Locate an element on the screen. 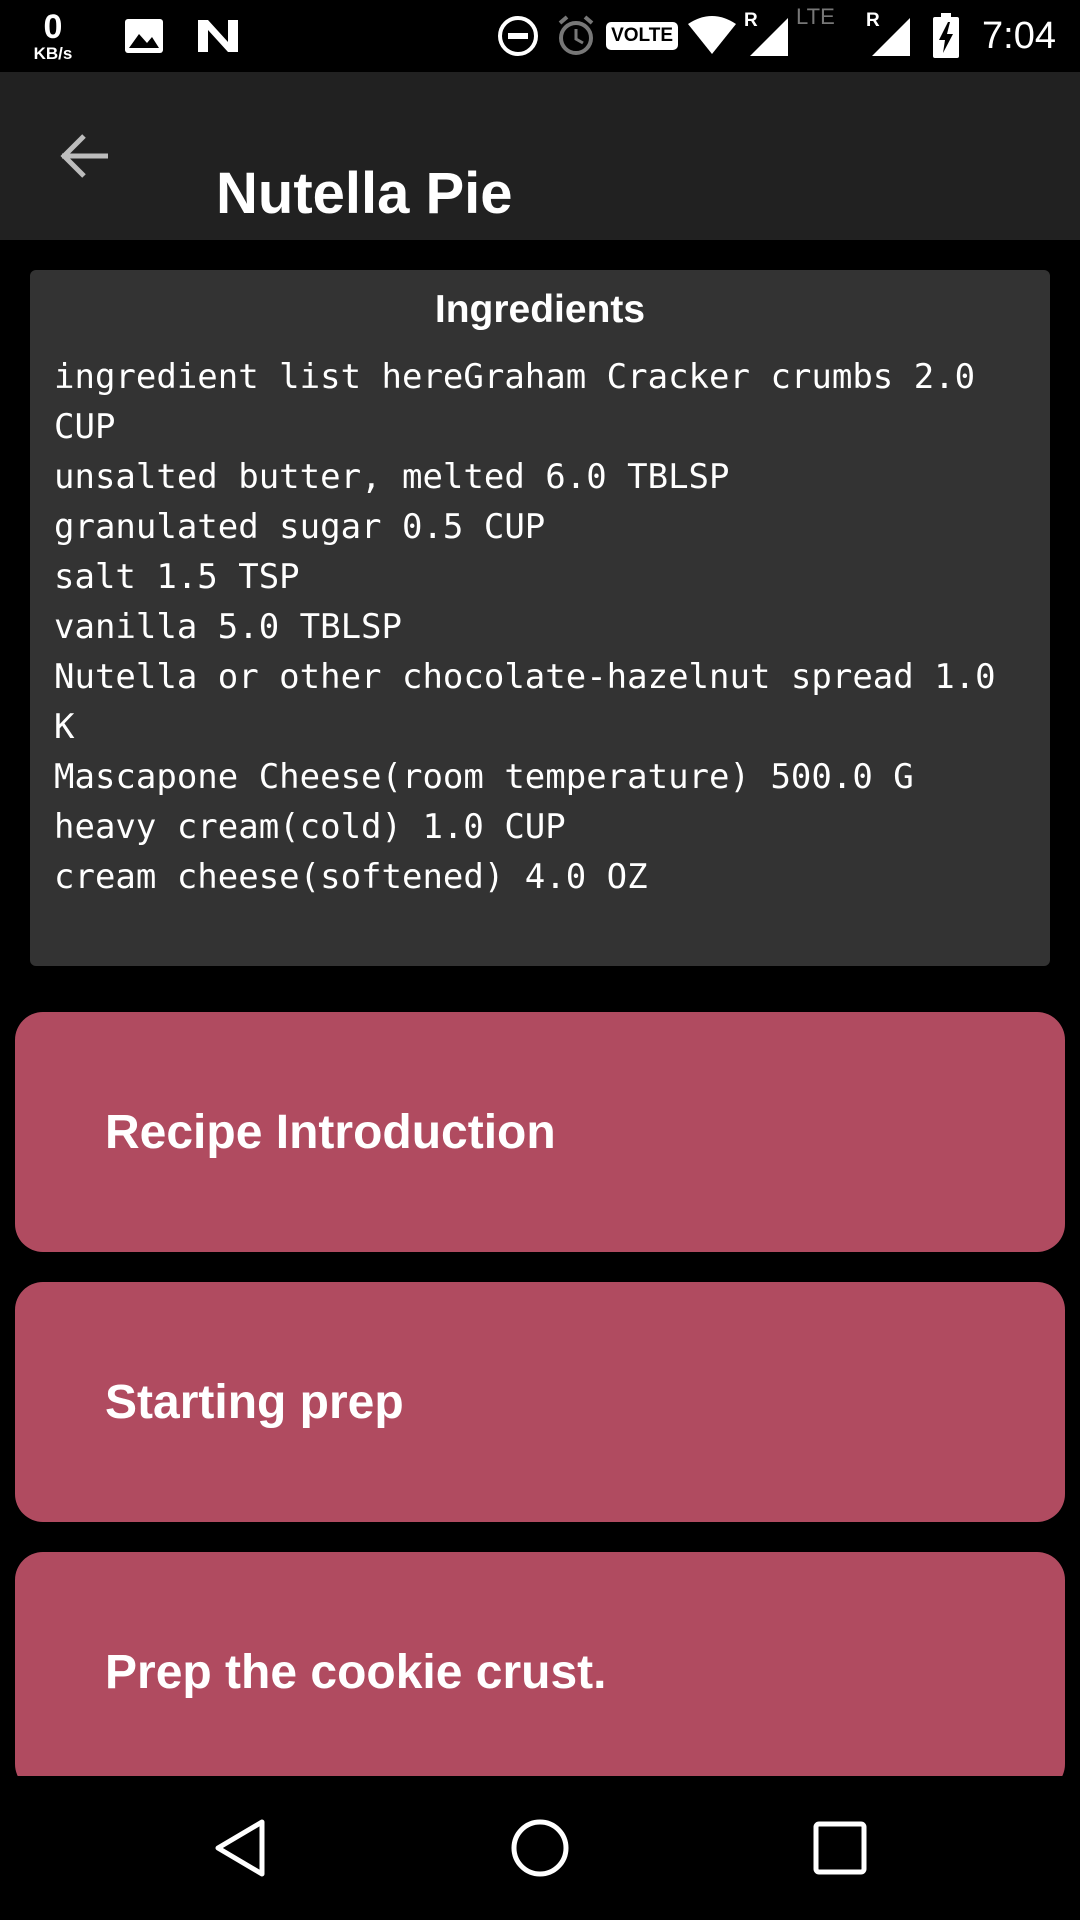 This screenshot has width=1080, height=1920. image-icon is located at coordinates (144, 36).